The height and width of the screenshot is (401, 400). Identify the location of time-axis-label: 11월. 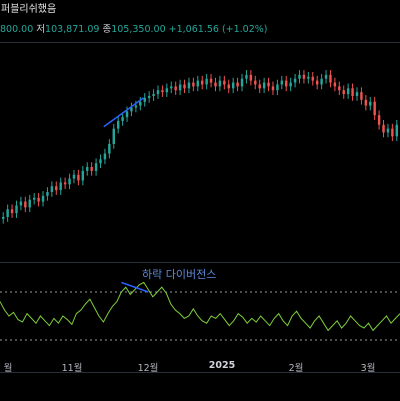
(72, 368).